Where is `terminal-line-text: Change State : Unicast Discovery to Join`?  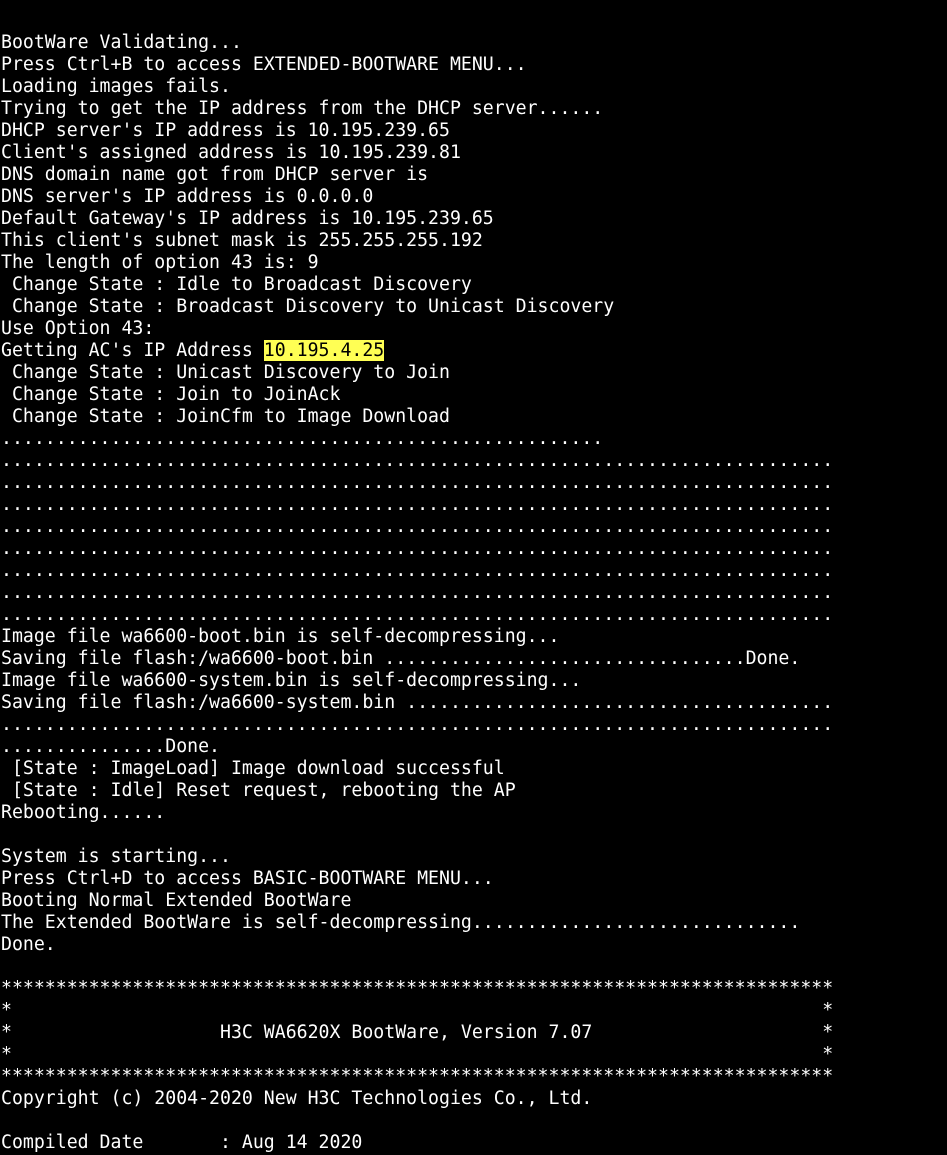 terminal-line-text: Change State : Unicast Discovery to Join is located at coordinates (225, 372).